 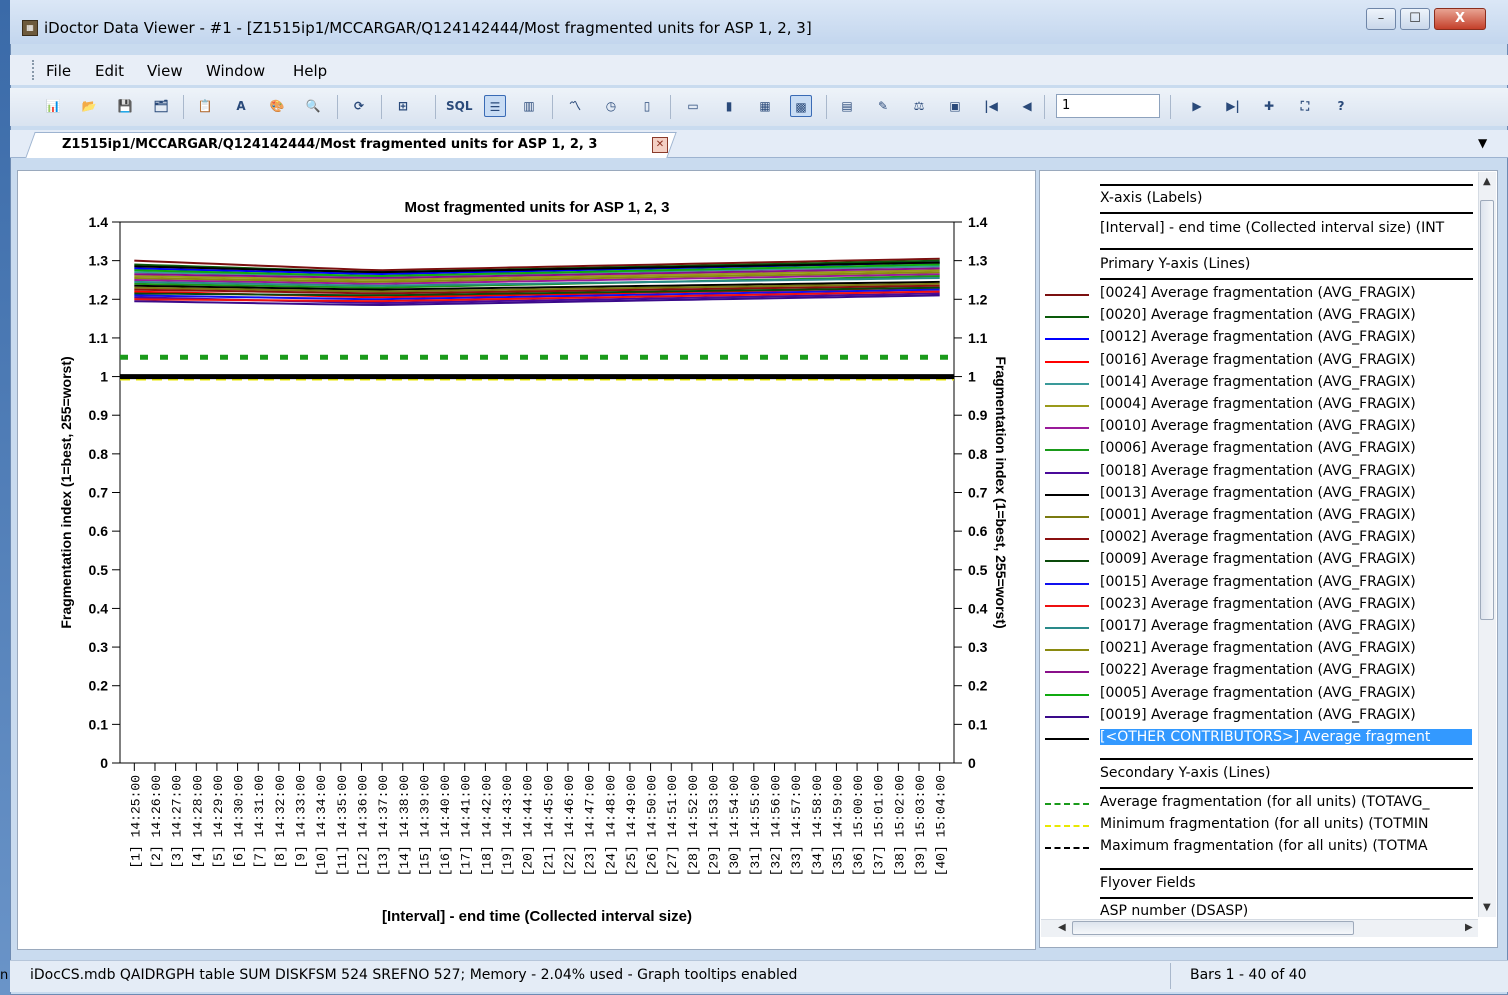 I want to click on font-icon: A, so click(x=241, y=106).